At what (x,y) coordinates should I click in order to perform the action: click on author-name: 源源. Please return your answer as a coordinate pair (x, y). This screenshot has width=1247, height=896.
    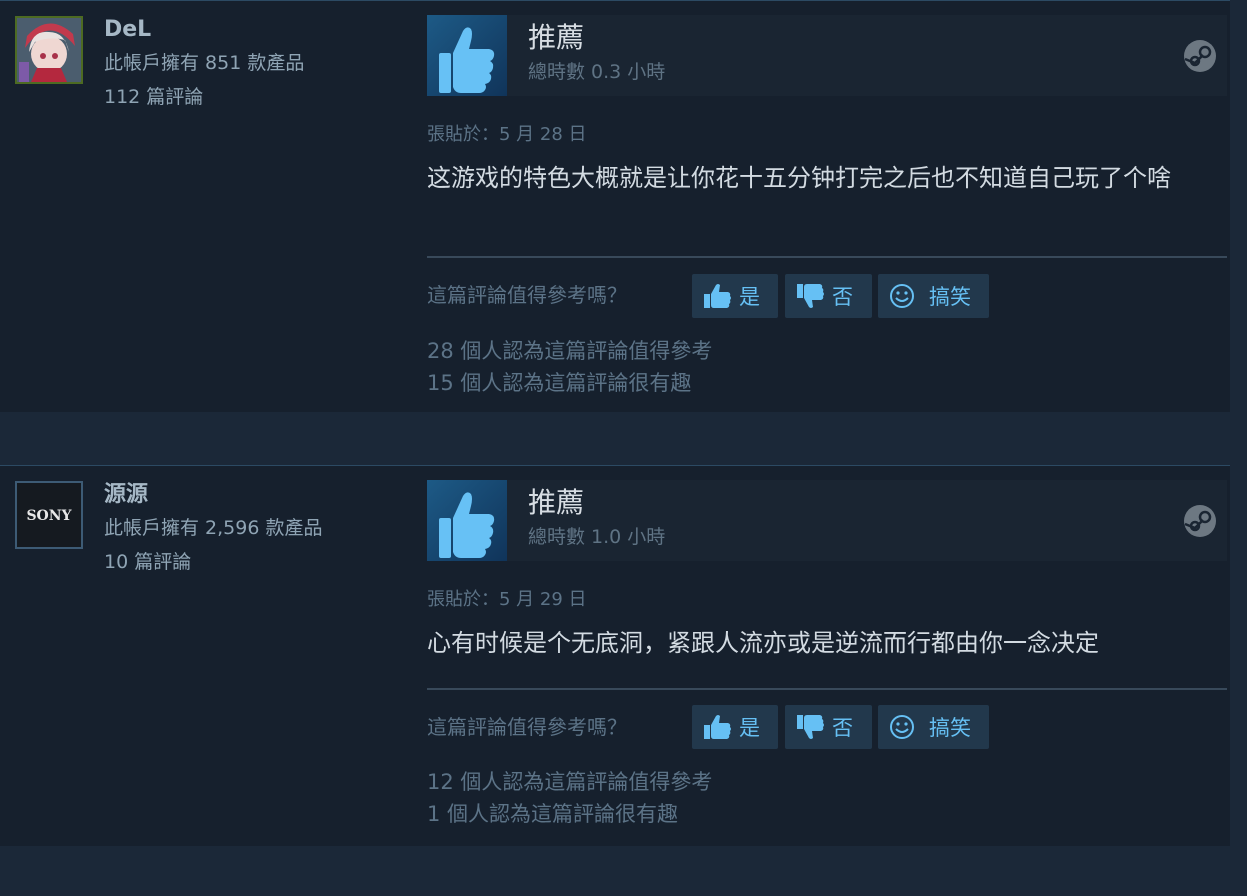
    Looking at the image, I should click on (213, 495).